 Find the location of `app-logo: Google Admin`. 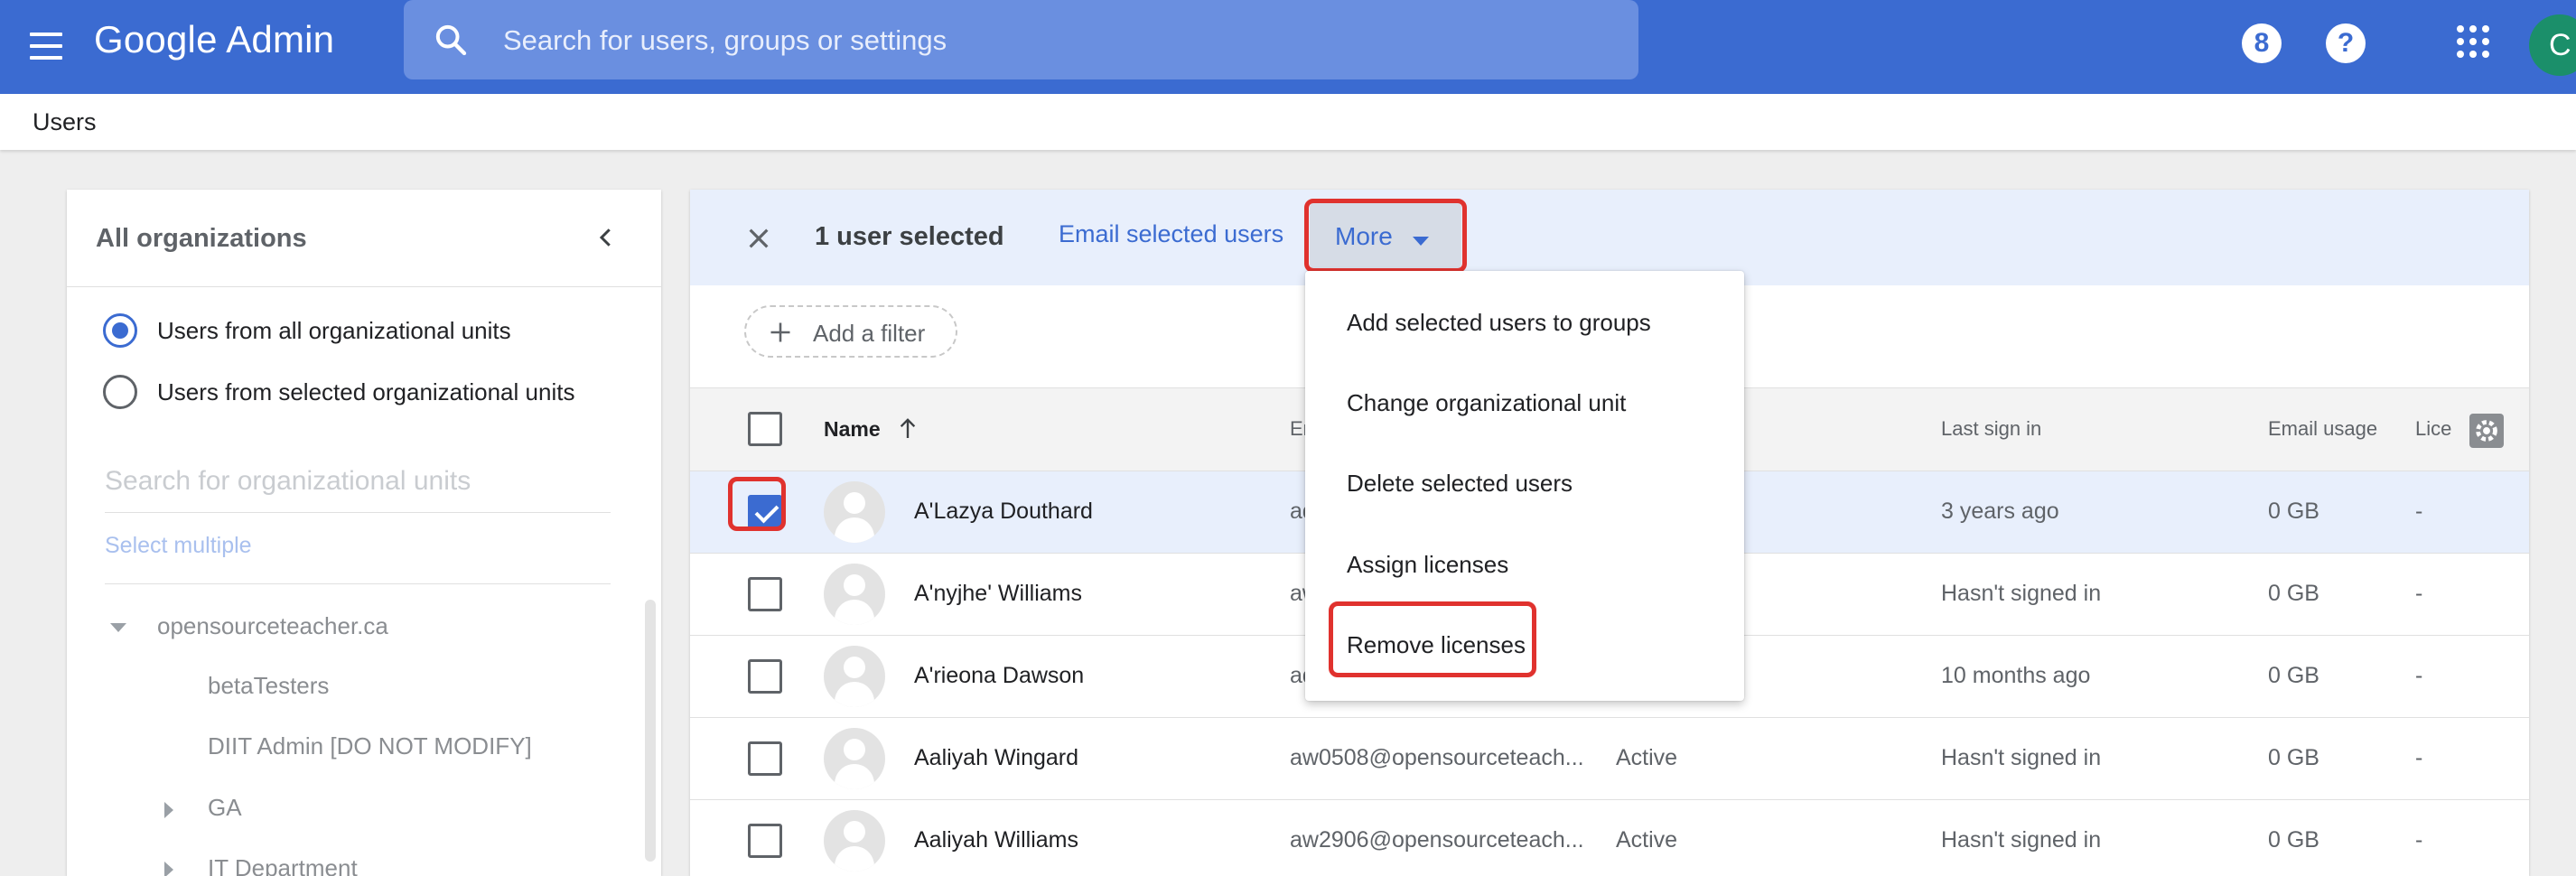

app-logo: Google Admin is located at coordinates (214, 39).